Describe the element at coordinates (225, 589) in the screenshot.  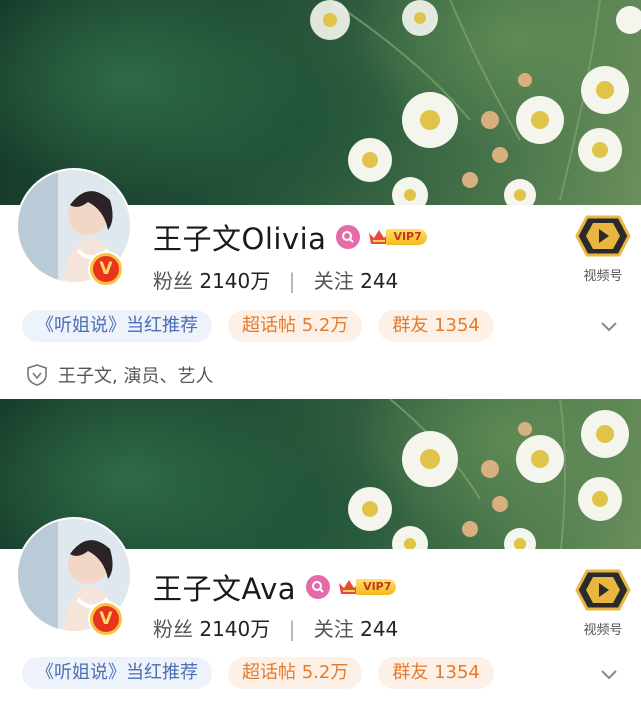
I see `profile-name: 王子文Ava` at that location.